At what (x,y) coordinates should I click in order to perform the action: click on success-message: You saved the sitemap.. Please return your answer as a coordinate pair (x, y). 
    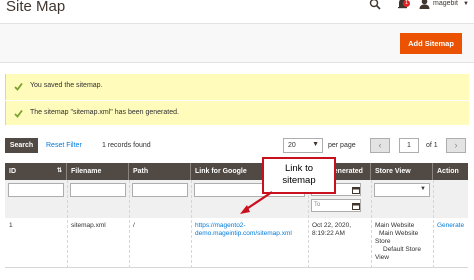
    Looking at the image, I should click on (237, 87).